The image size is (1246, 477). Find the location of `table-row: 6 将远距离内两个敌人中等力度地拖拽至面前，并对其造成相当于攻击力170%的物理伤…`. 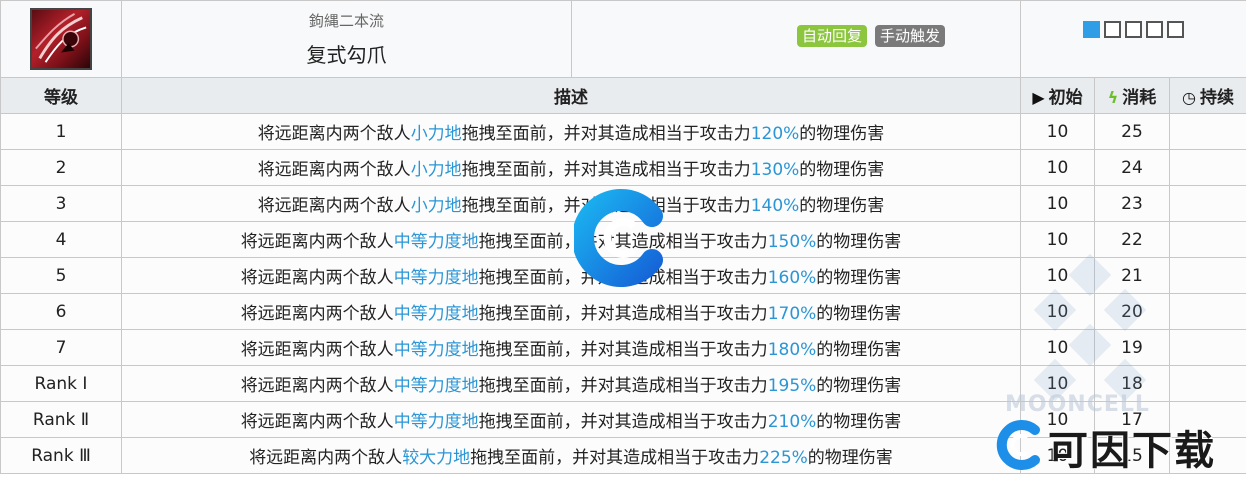

table-row: 6 将远距离内两个敌人中等力度地拖拽至面前，并对其造成相当于攻击力170%的物理伤… is located at coordinates (623, 311).